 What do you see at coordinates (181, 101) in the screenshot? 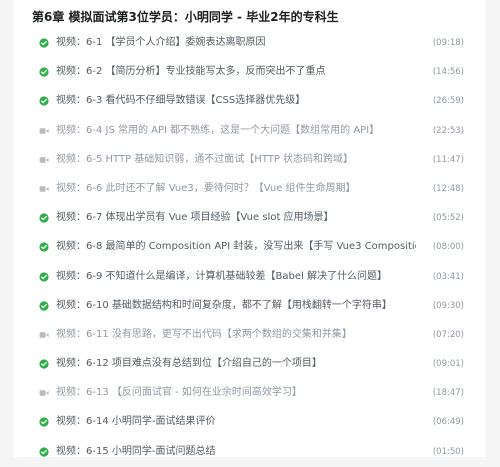
I see `lesson-title: 视频：6-3 看代码不仔细导致错误【CSS选择器优先级】` at bounding box center [181, 101].